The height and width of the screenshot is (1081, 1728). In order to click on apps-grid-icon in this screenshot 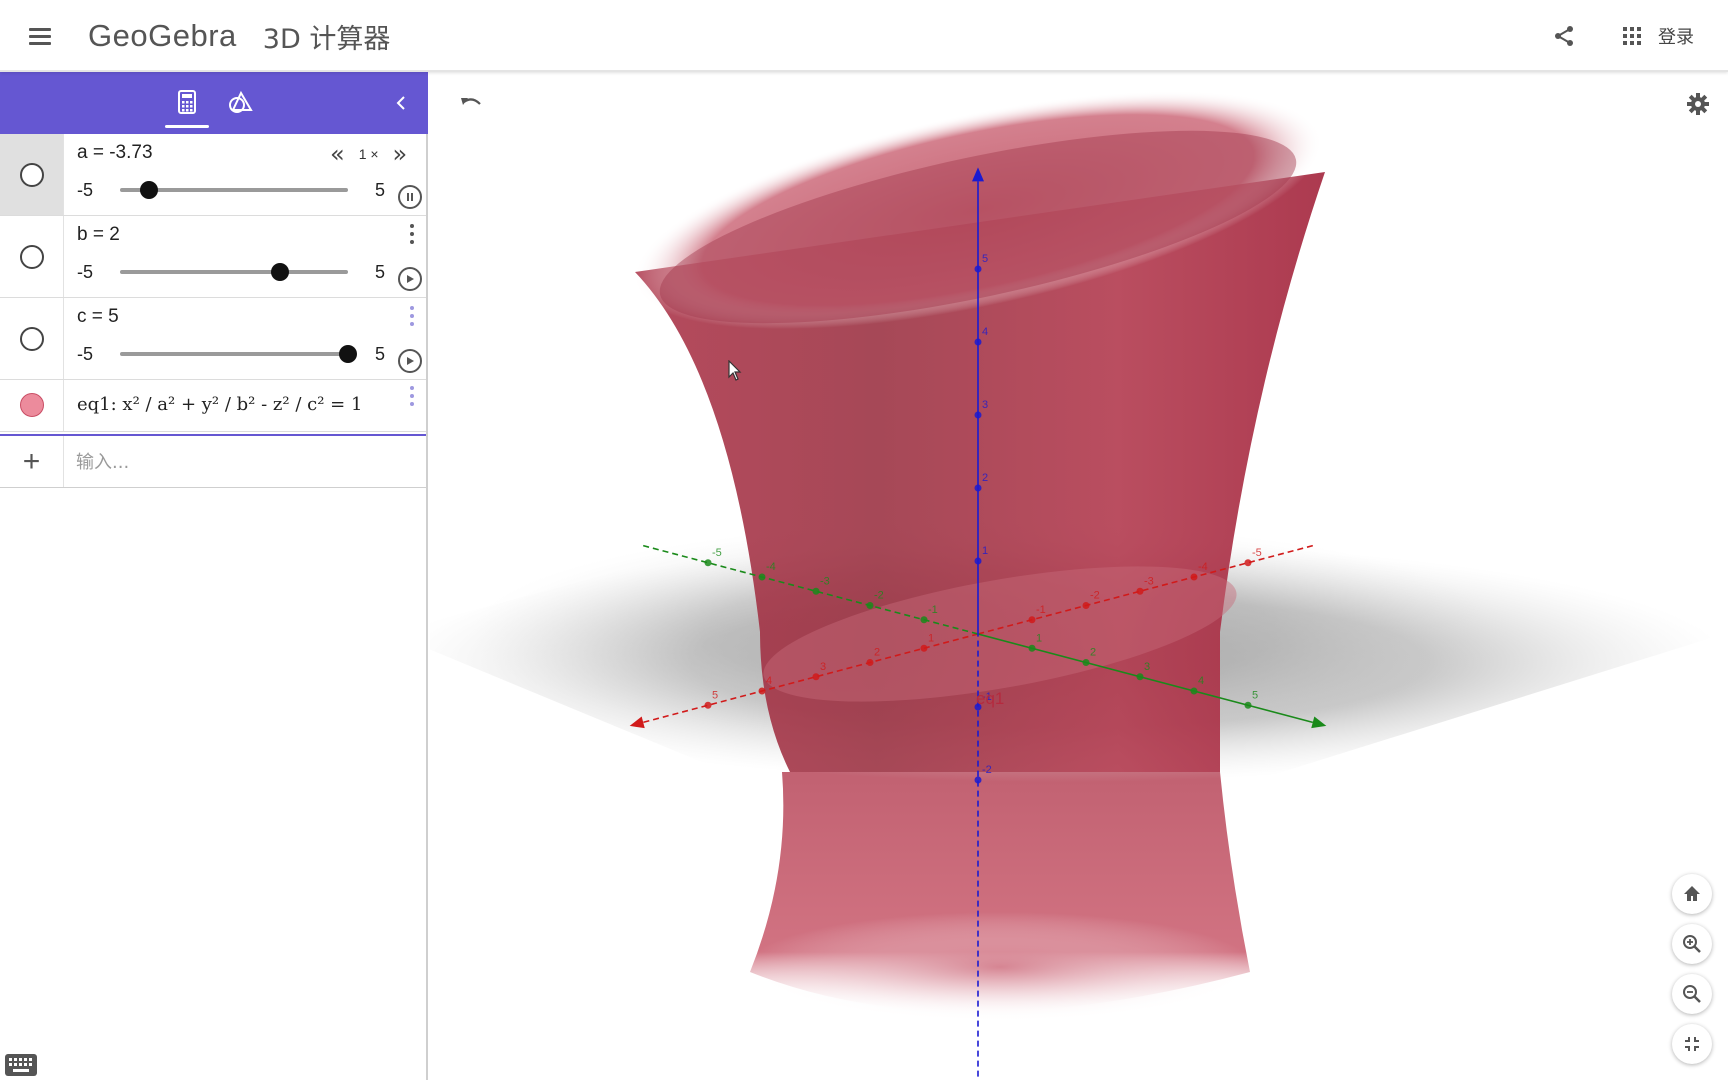, I will do `click(1632, 36)`.